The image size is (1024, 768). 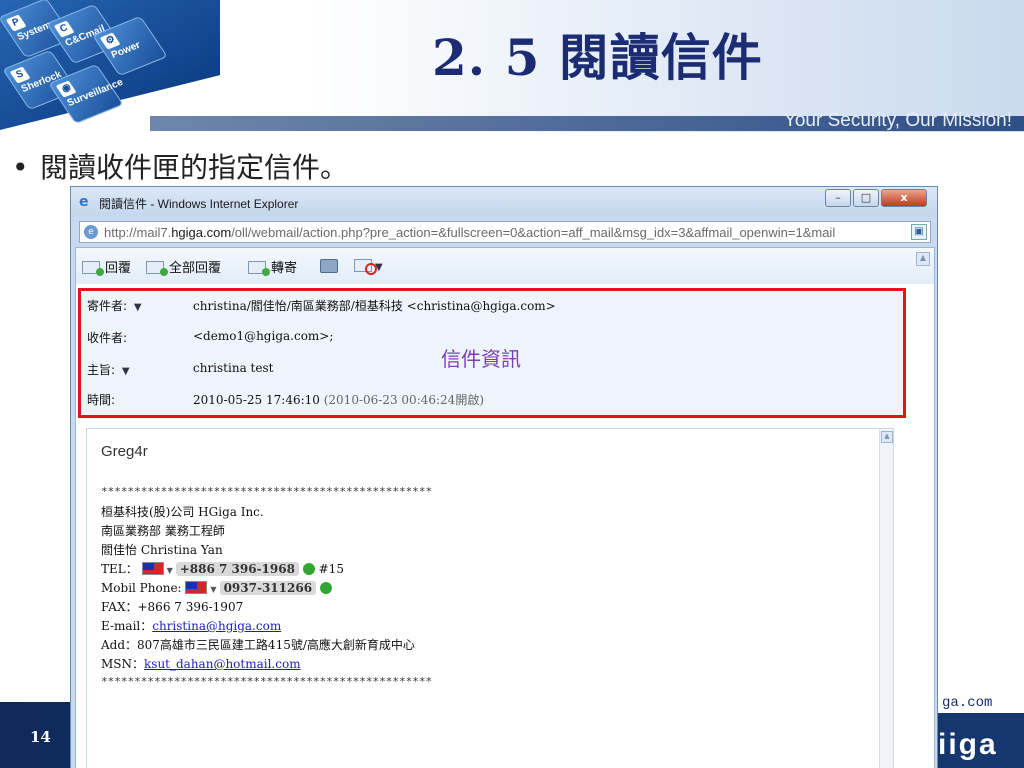 I want to click on forward-button: 轉寄, so click(x=272, y=266).